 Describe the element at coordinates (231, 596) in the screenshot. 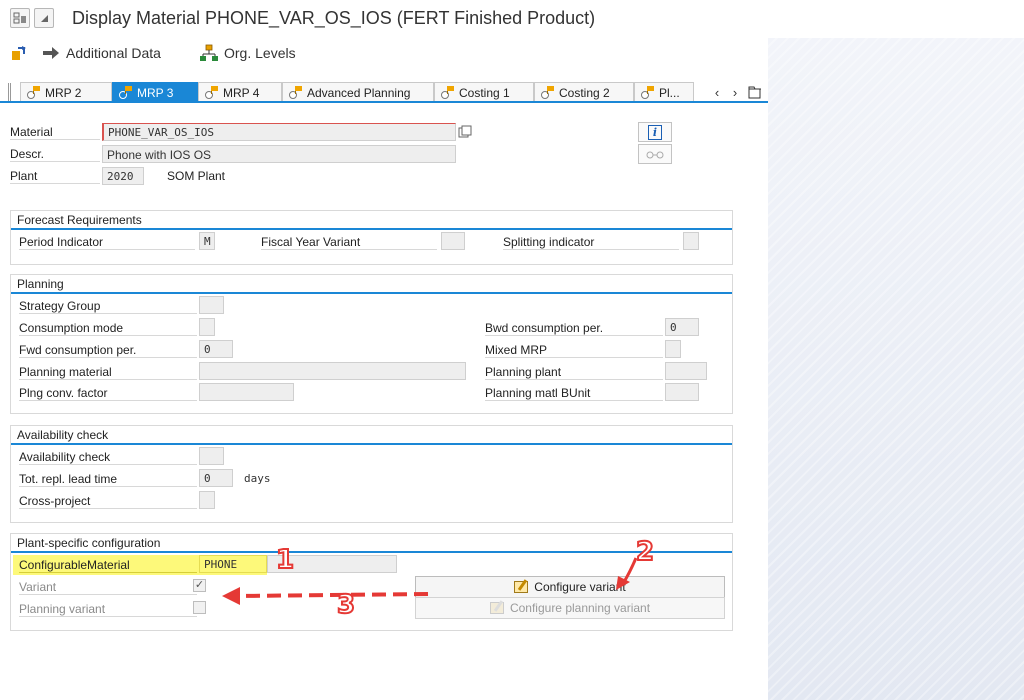

I see `arrow-head-left` at that location.